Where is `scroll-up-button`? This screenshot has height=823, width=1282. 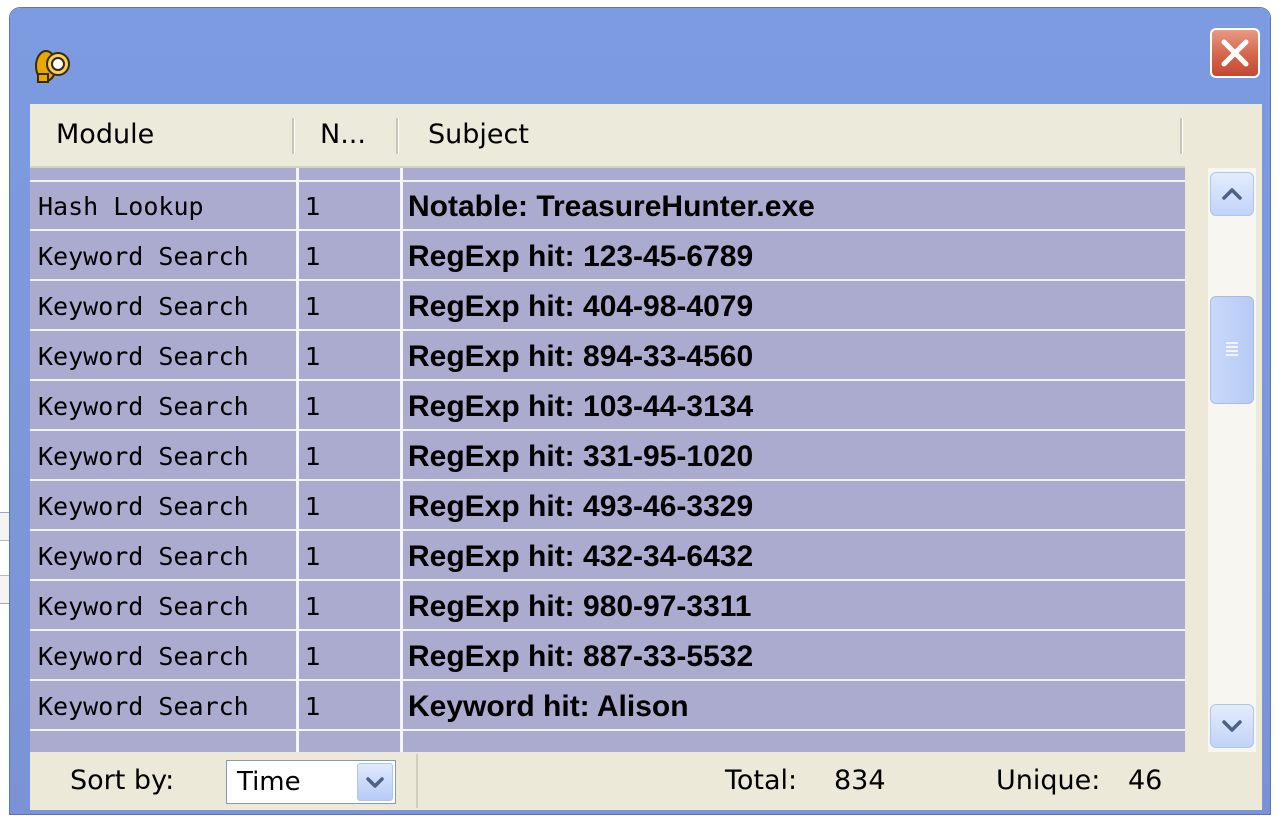
scroll-up-button is located at coordinates (1232, 194).